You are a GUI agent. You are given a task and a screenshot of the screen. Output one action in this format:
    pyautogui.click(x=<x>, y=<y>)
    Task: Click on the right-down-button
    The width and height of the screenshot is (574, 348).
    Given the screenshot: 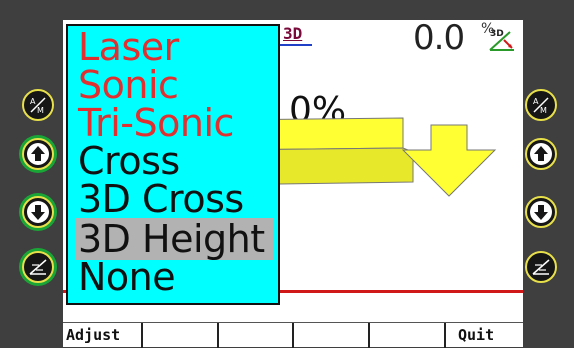 What is the action you would take?
    pyautogui.click(x=541, y=212)
    